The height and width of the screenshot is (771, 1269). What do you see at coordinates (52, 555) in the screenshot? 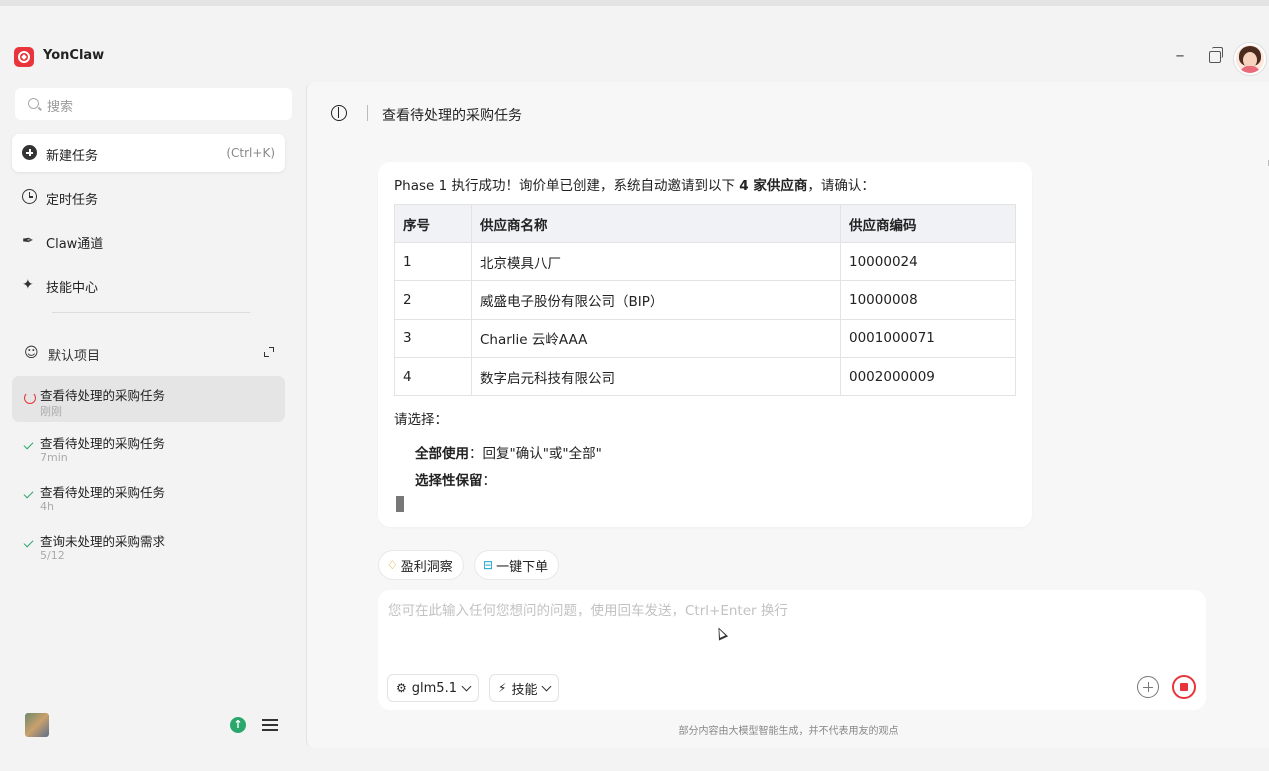
I see `task-time: 5/12` at bounding box center [52, 555].